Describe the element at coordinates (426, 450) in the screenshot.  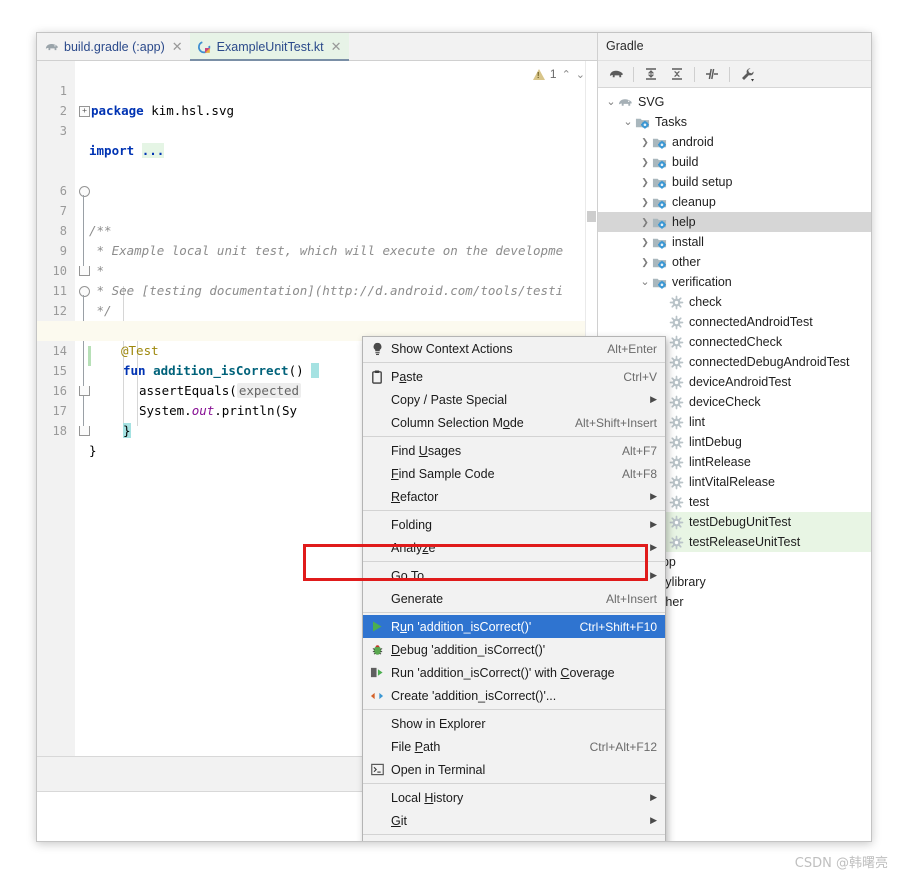
I see `menu-item-label: Find Usages` at that location.